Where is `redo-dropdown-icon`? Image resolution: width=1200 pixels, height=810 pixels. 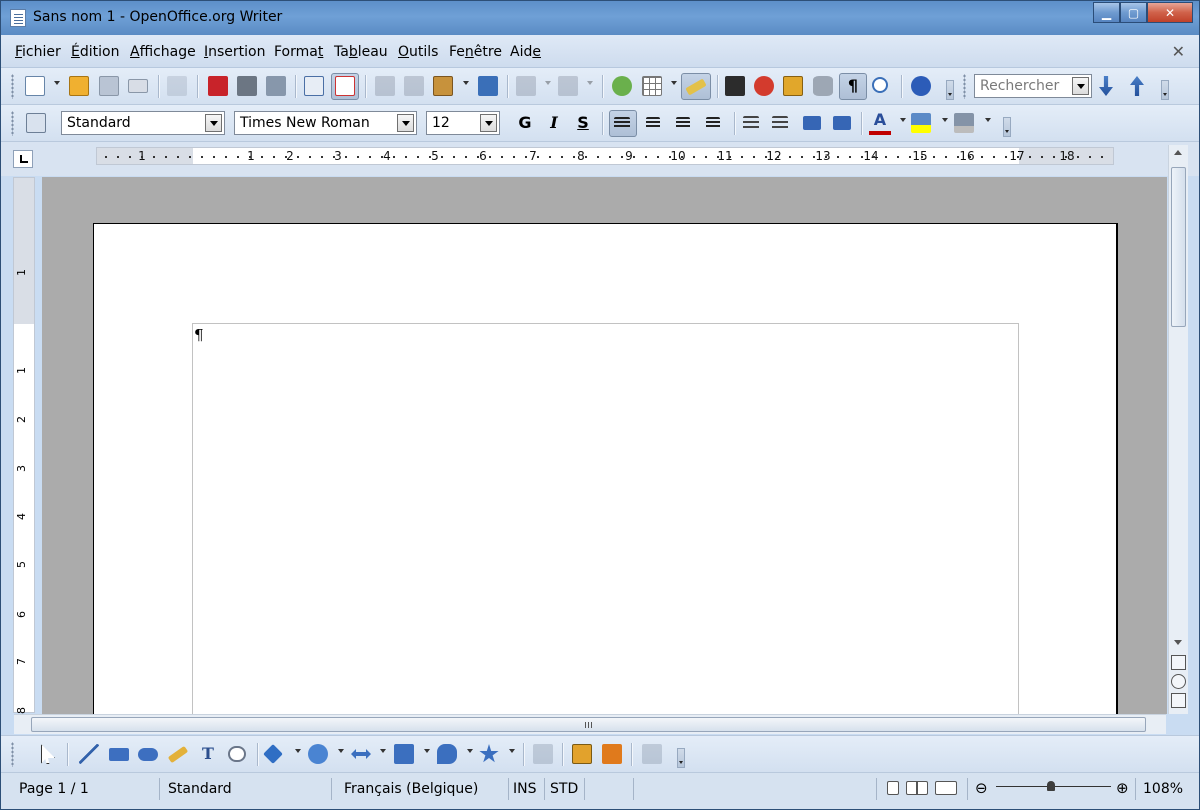
redo-dropdown-icon is located at coordinates (590, 83).